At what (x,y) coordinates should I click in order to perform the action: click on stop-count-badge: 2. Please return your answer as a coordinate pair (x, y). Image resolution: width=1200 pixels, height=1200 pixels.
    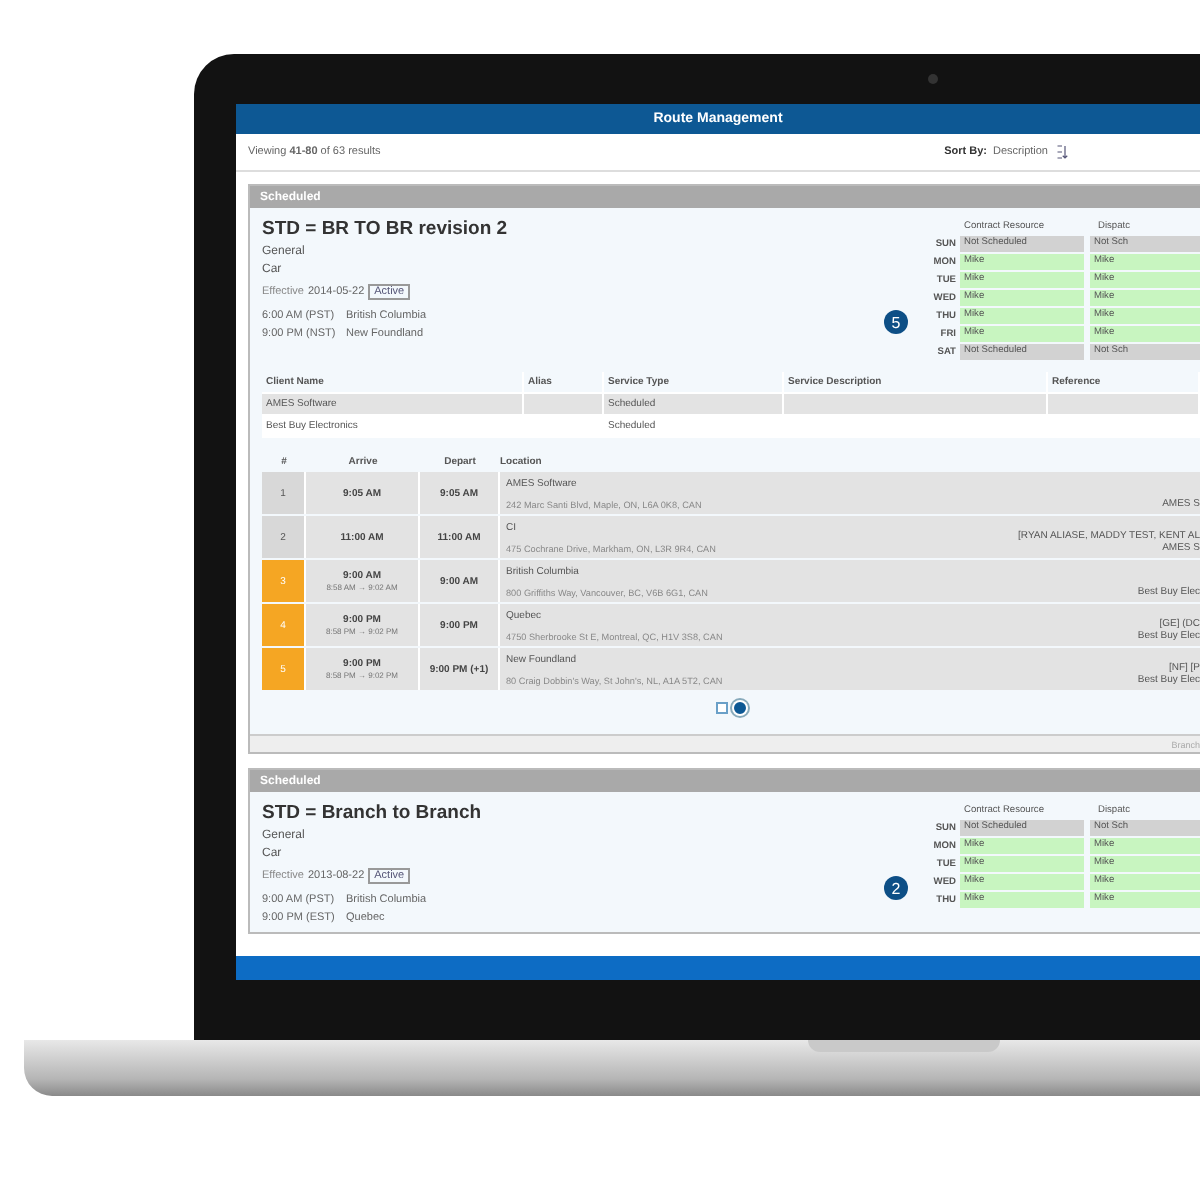
    Looking at the image, I should click on (896, 888).